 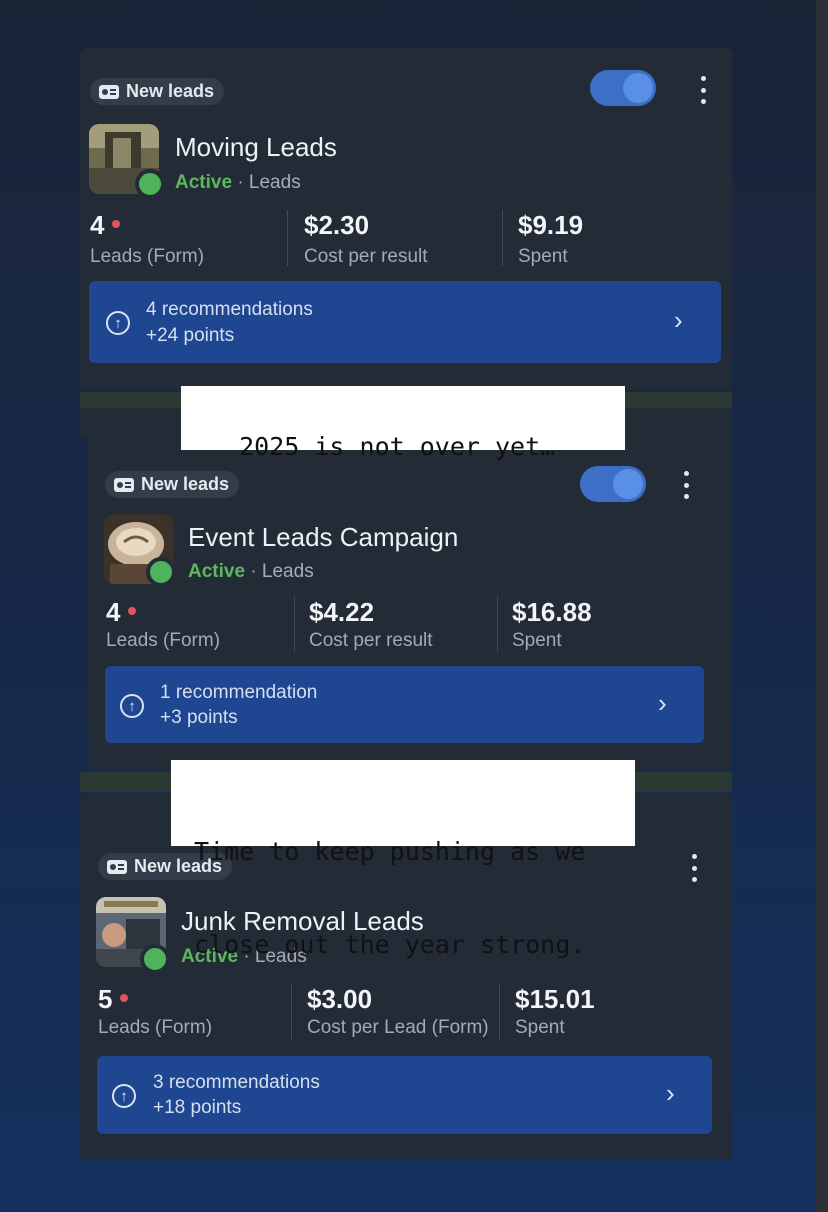 I want to click on caption-line-2: close out the year strong., so click(x=390, y=944).